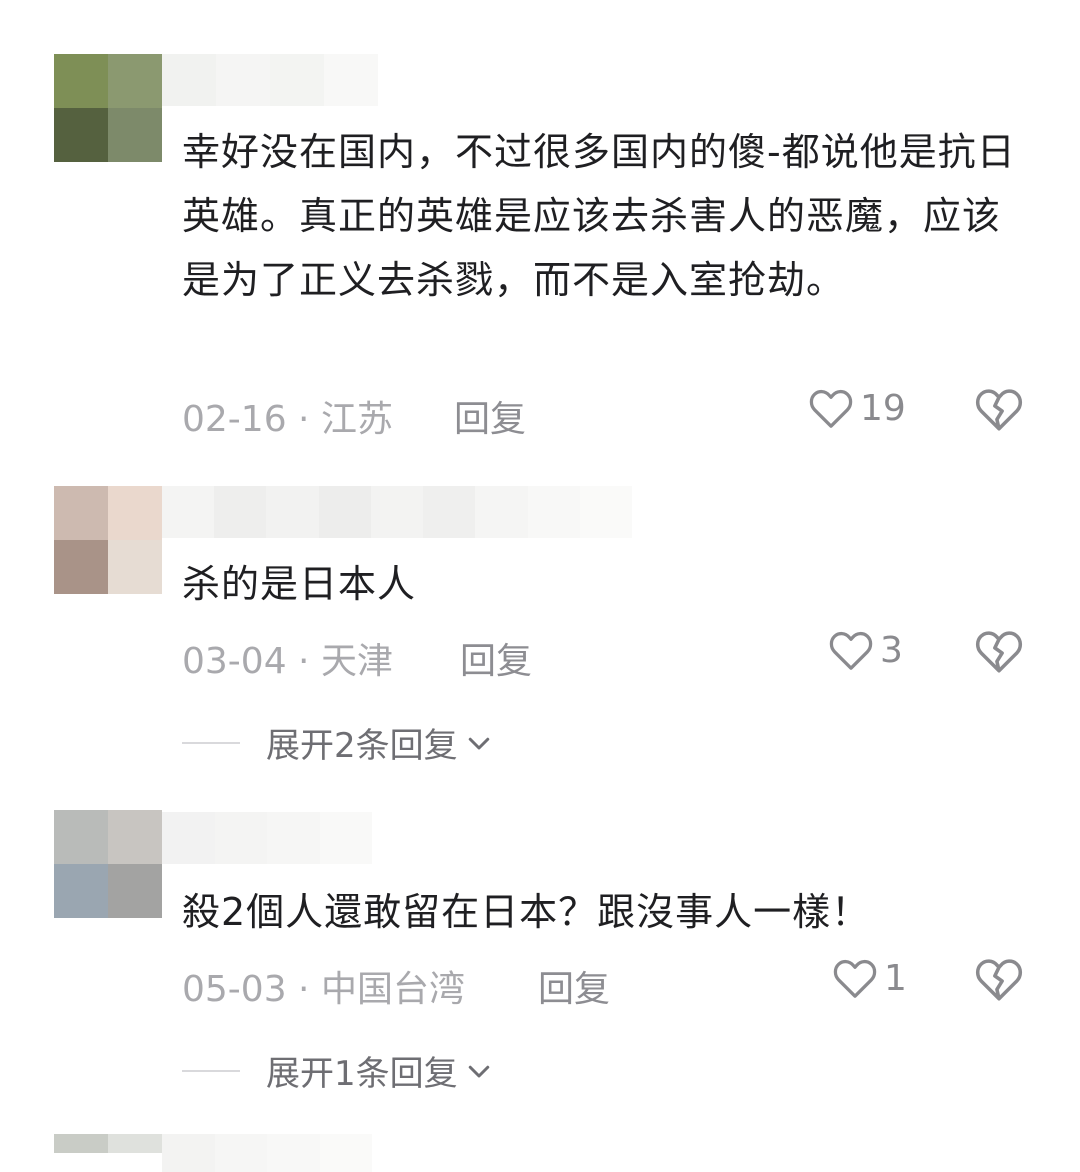 The width and height of the screenshot is (1080, 1172). Describe the element at coordinates (891, 650) in the screenshot. I see `like-count: 3` at that location.